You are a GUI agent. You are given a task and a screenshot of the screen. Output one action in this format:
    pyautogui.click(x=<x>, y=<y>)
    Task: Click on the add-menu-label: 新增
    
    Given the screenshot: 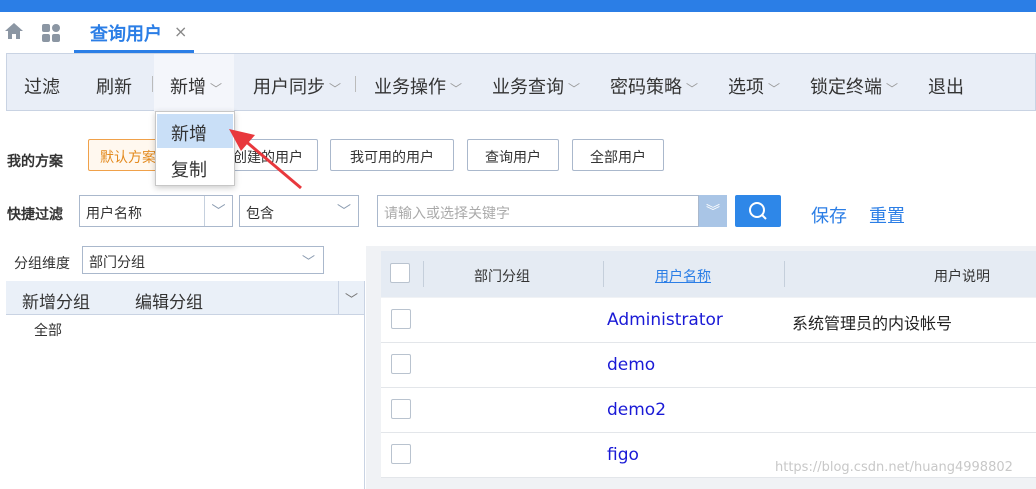 What is the action you would take?
    pyautogui.click(x=188, y=87)
    